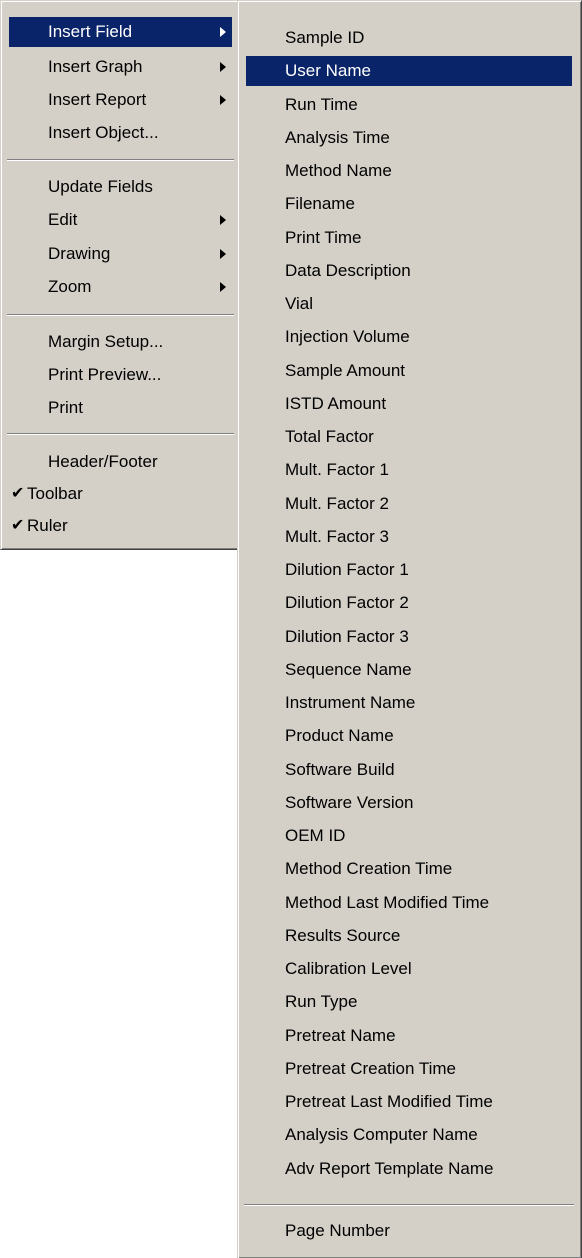  What do you see at coordinates (339, 735) in the screenshot?
I see `menu-item-label: Product Name` at bounding box center [339, 735].